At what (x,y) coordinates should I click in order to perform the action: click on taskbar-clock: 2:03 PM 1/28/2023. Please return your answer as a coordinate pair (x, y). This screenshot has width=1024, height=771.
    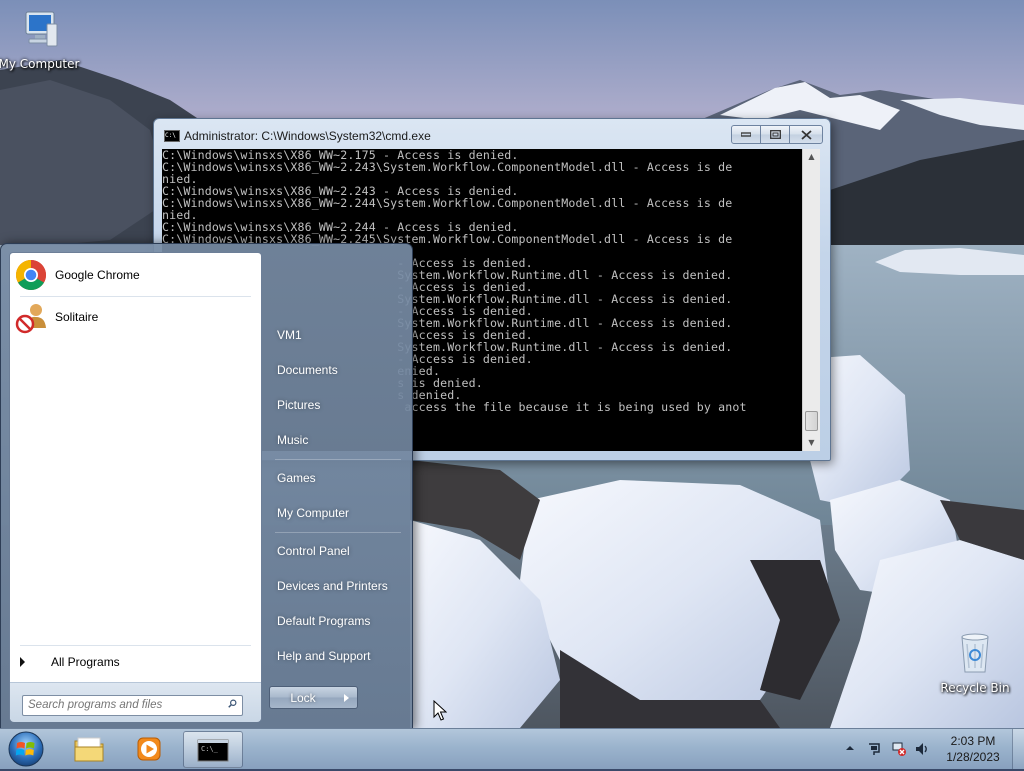
    Looking at the image, I should click on (973, 749).